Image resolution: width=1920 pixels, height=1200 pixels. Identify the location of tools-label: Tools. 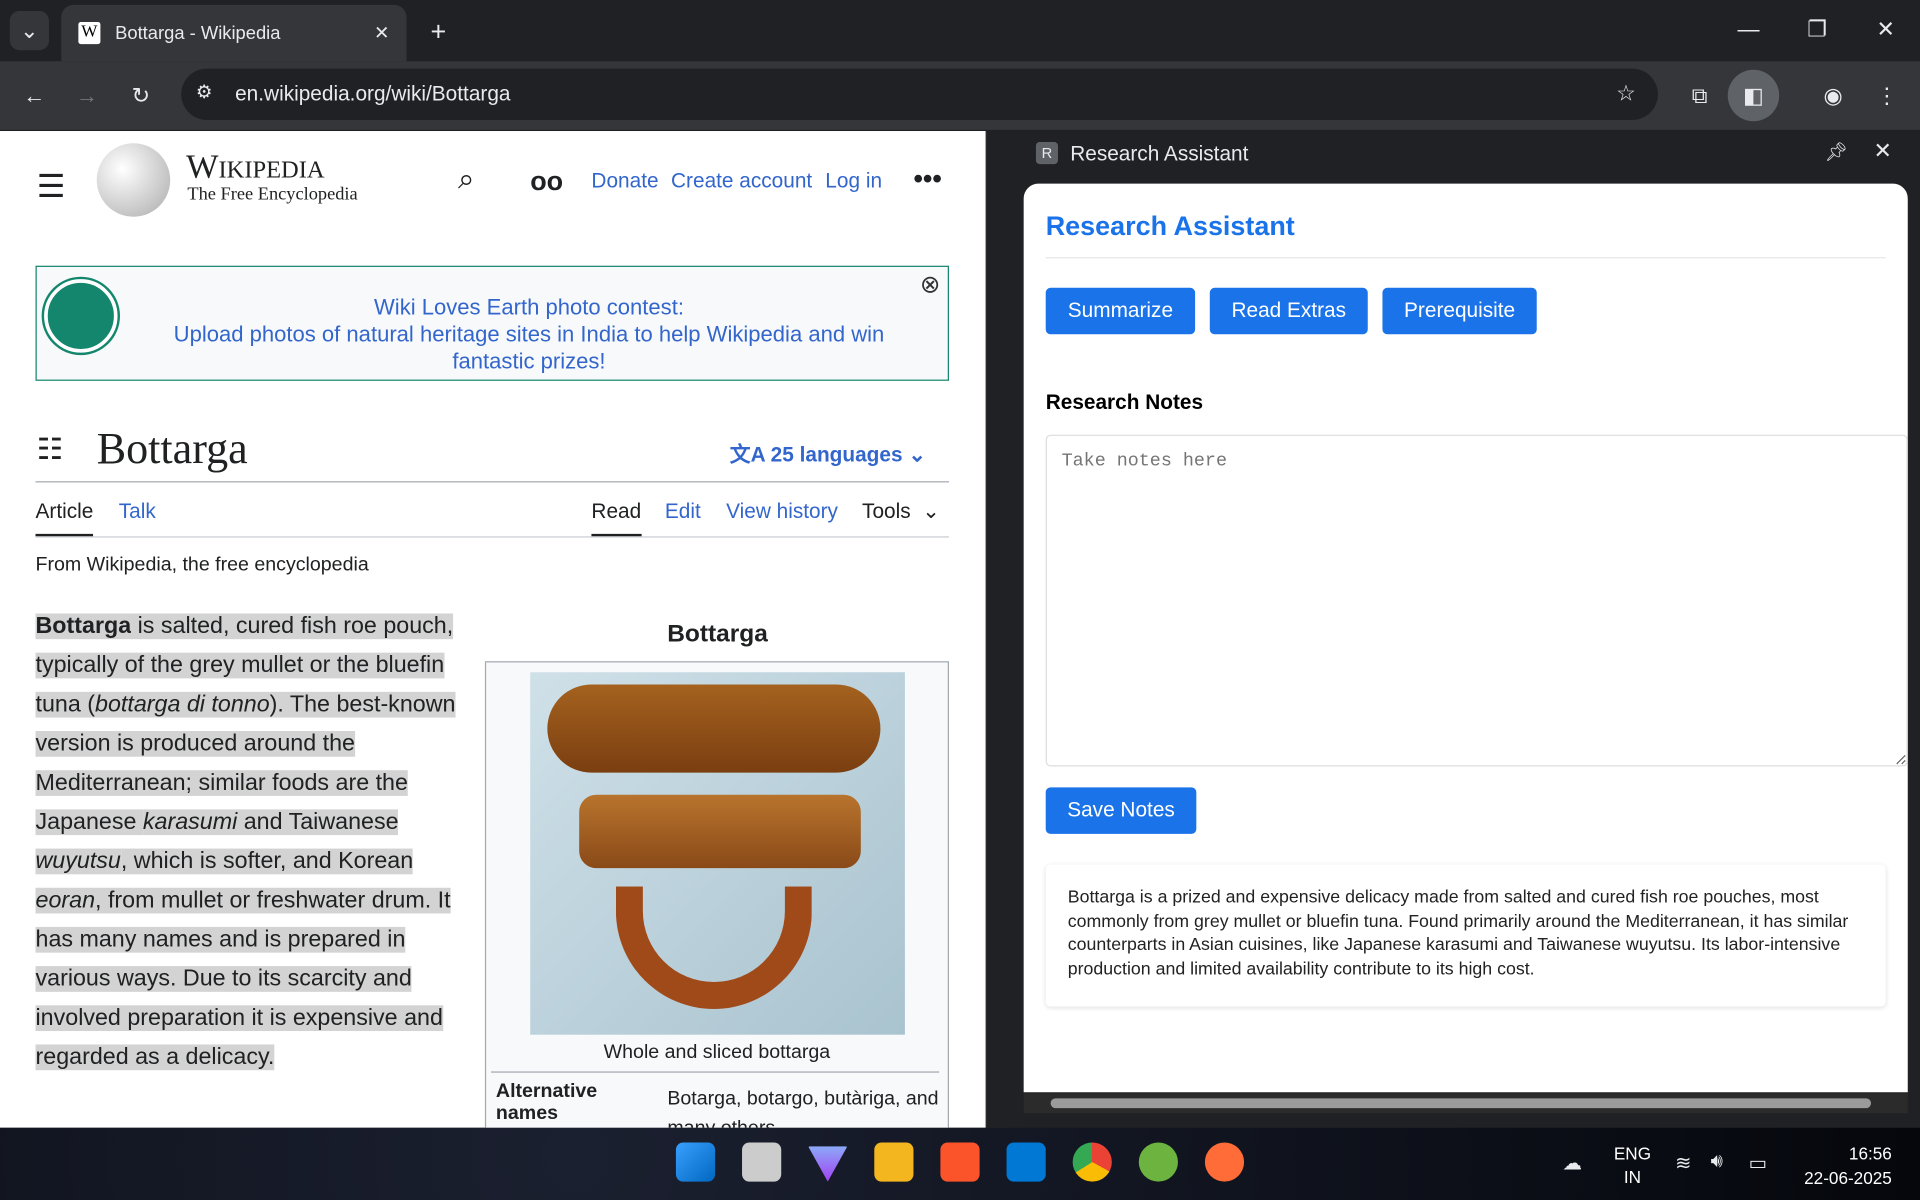
(886, 511).